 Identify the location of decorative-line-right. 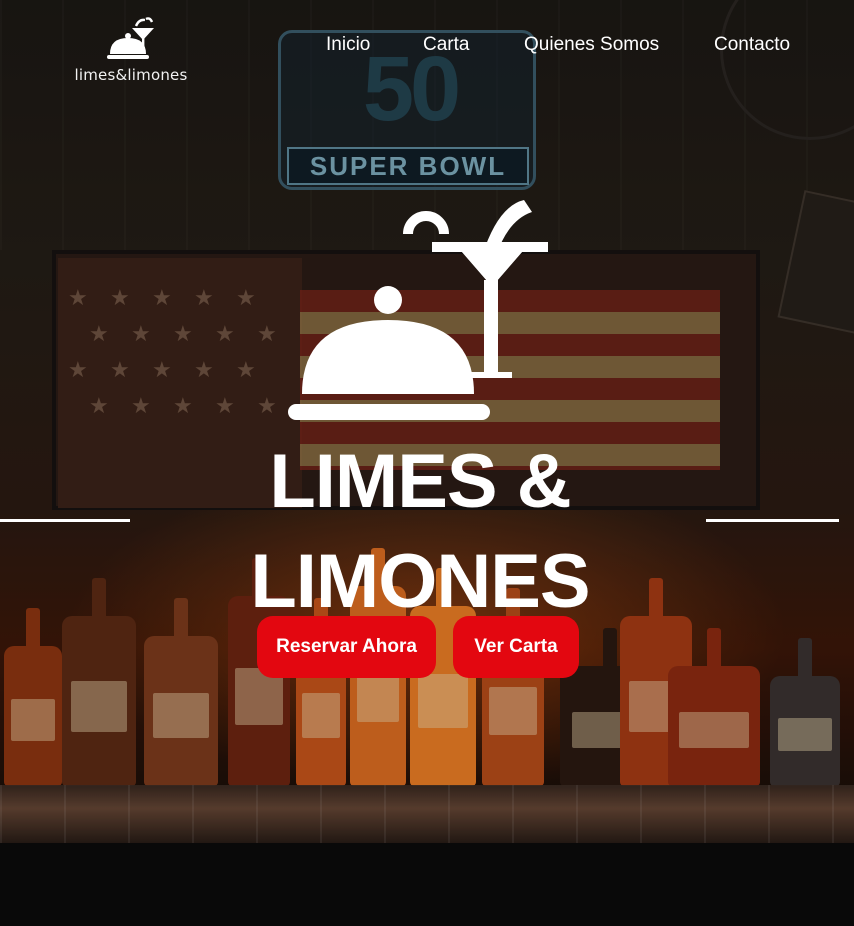
(772, 520).